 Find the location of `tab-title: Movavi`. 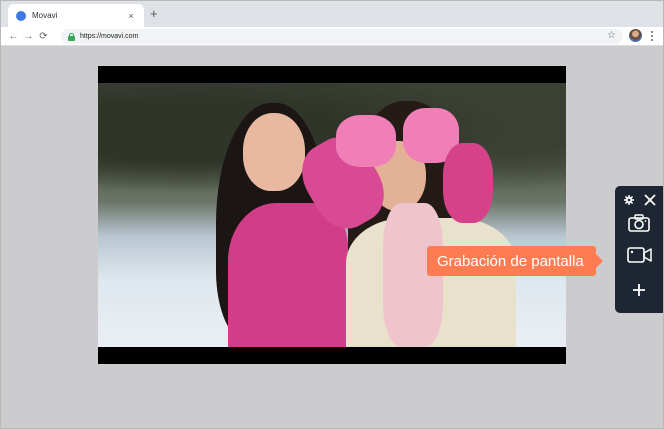

tab-title: Movavi is located at coordinates (45, 15).